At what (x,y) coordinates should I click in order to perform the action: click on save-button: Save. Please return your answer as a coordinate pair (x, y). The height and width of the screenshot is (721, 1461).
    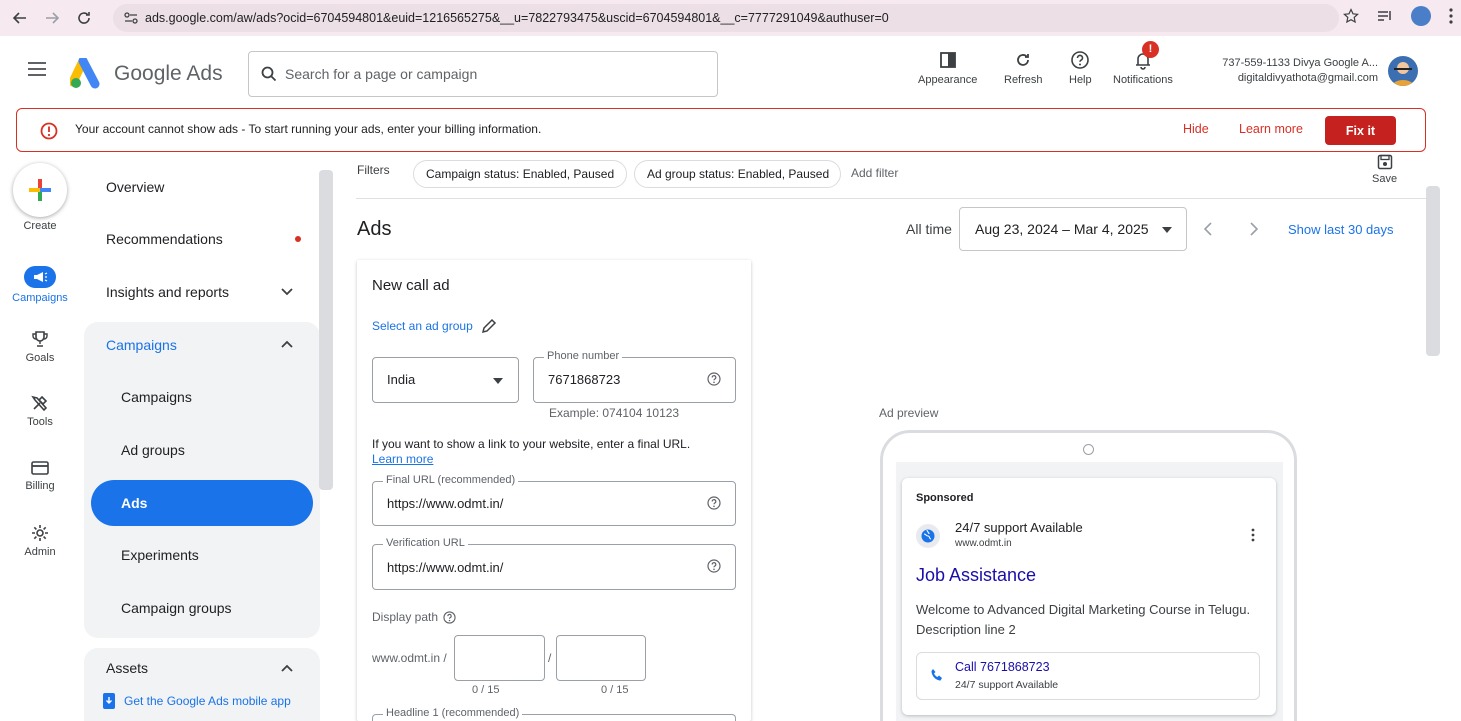
    Looking at the image, I should click on (1384, 169).